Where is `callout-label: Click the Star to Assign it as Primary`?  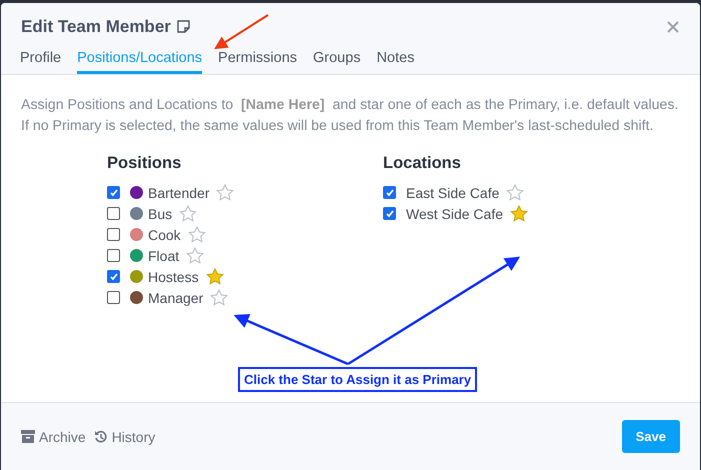 callout-label: Click the Star to Assign it as Primary is located at coordinates (358, 379).